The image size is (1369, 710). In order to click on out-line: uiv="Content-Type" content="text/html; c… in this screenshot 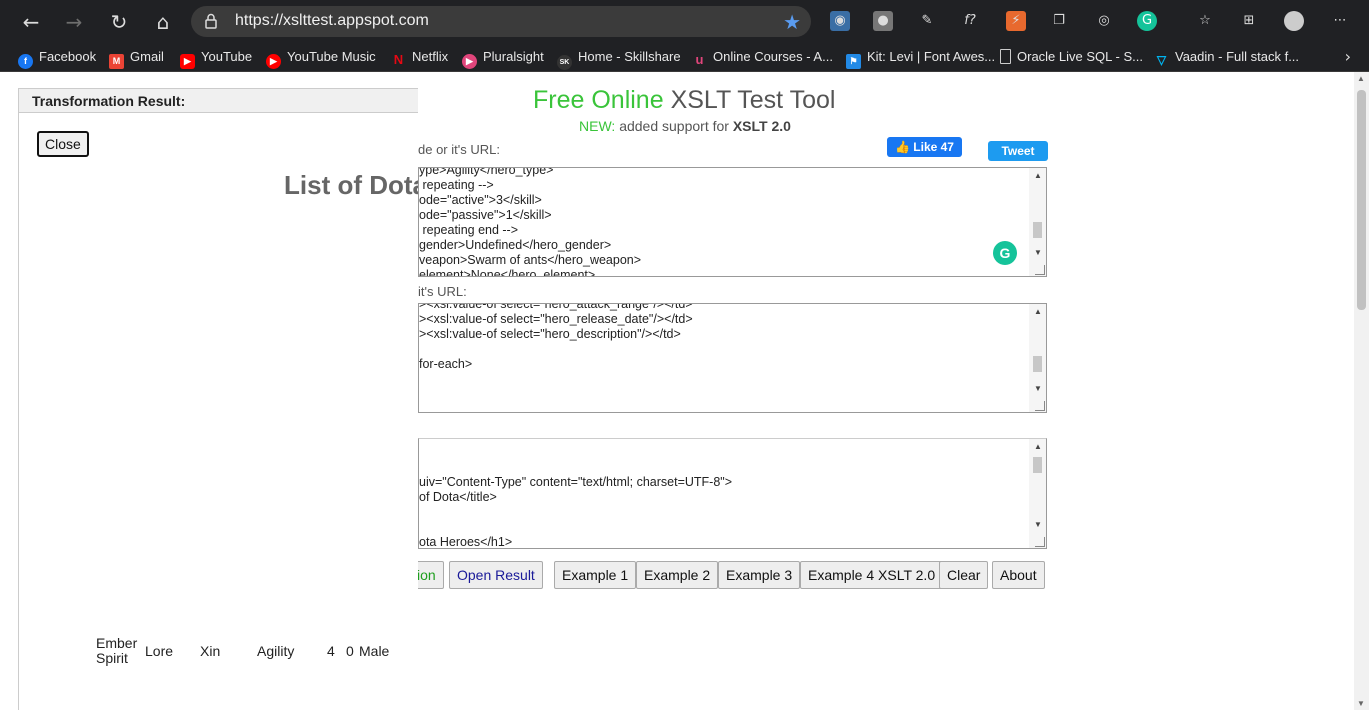, I will do `click(576, 482)`.